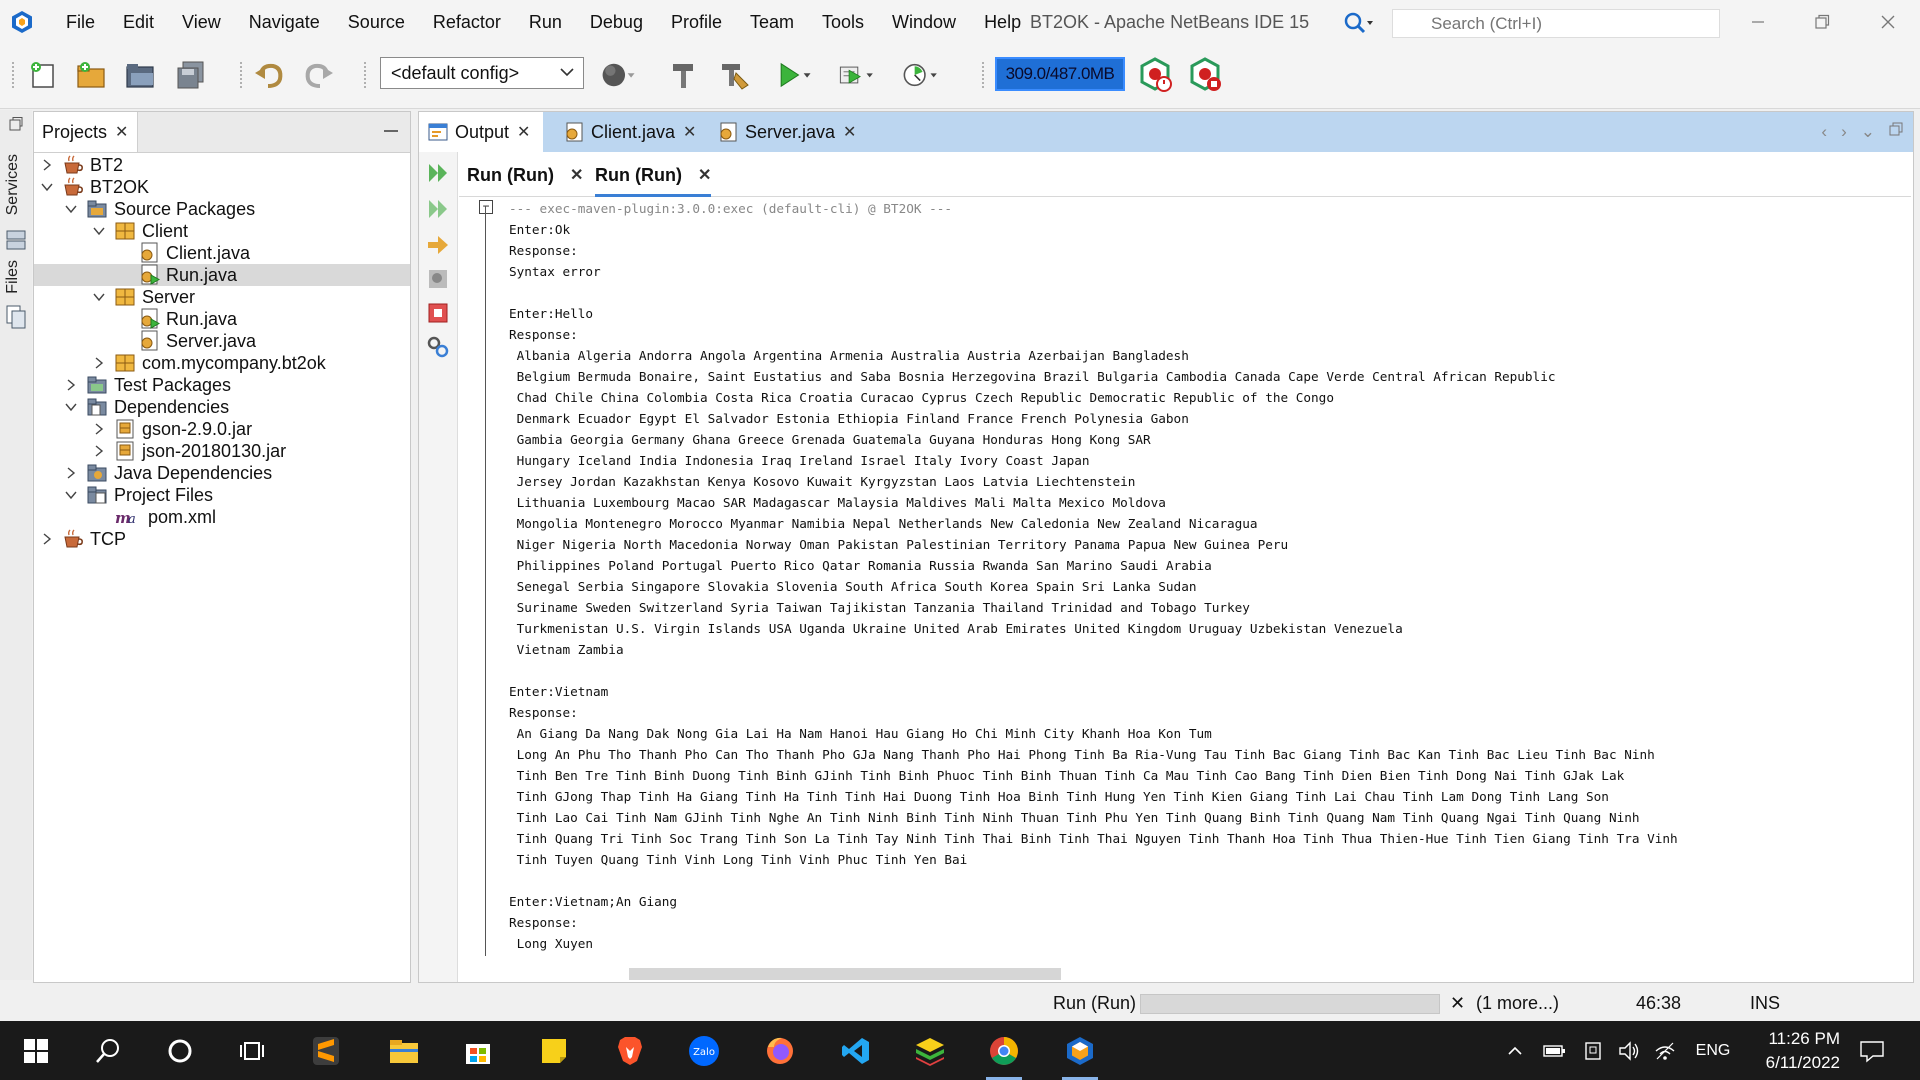 The width and height of the screenshot is (1920, 1080). What do you see at coordinates (222, 341) in the screenshot?
I see `tree-item: Server.java` at bounding box center [222, 341].